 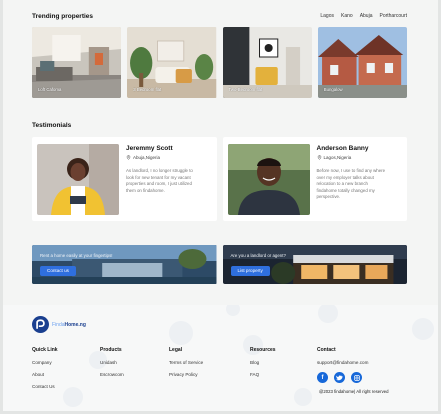 I want to click on rent-banner-image, so click(x=124, y=264).